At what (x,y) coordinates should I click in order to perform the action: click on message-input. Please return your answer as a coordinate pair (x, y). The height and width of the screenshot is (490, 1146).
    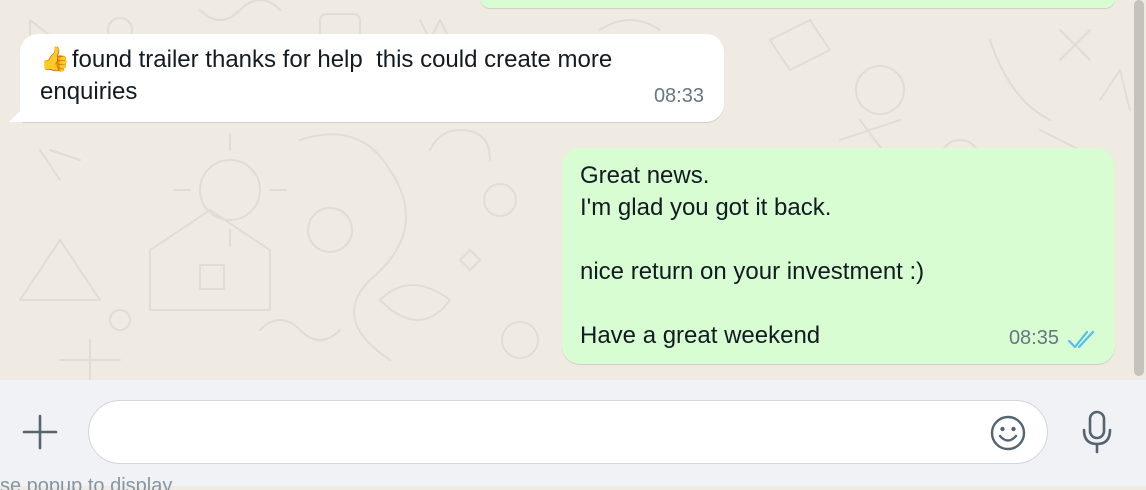
    Looking at the image, I should click on (548, 433).